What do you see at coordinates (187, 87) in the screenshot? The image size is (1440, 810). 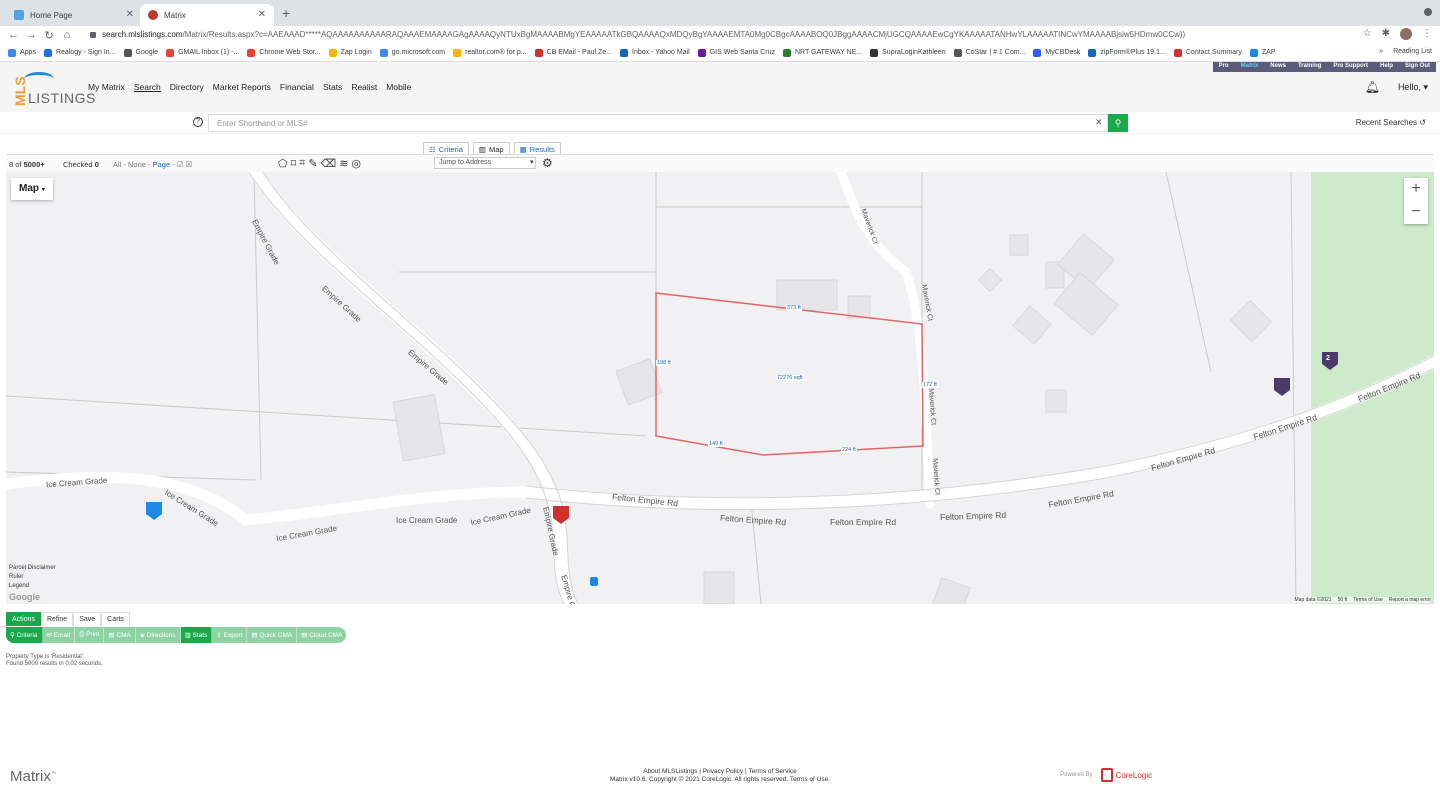 I see `nav-directory: Directory` at bounding box center [187, 87].